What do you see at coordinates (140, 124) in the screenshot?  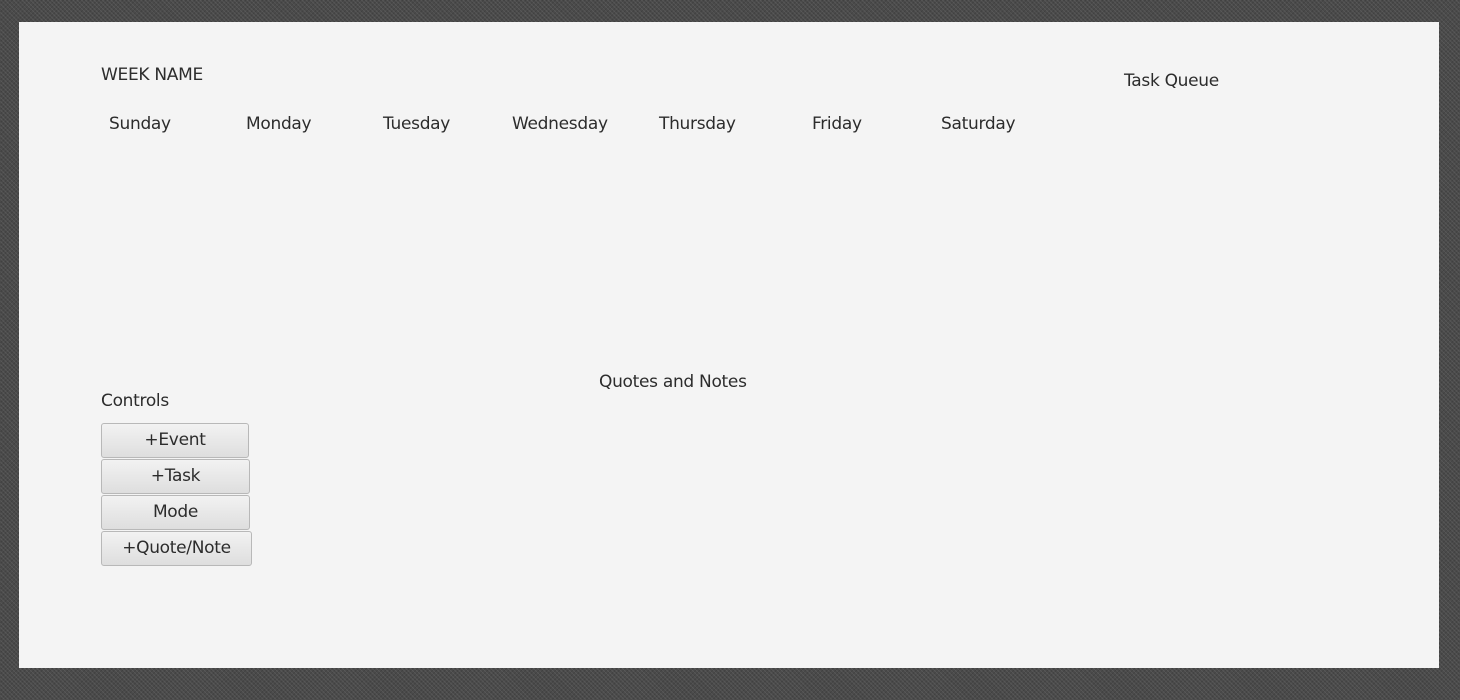 I see `day-header-sunday: Sunday` at bounding box center [140, 124].